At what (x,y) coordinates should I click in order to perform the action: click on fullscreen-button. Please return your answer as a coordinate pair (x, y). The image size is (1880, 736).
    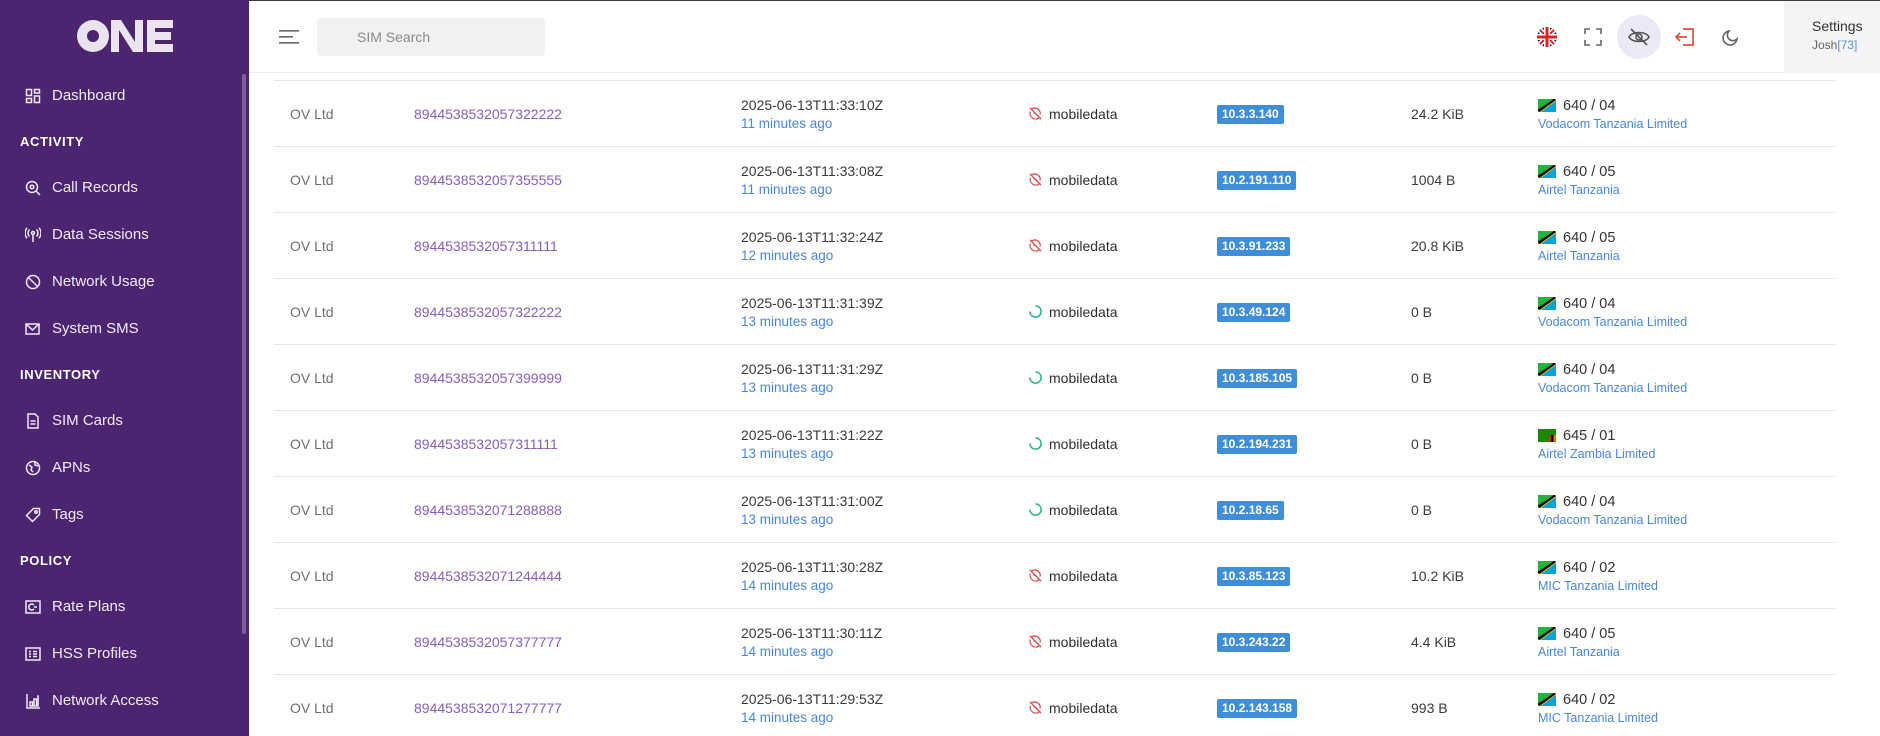
    Looking at the image, I should click on (1593, 37).